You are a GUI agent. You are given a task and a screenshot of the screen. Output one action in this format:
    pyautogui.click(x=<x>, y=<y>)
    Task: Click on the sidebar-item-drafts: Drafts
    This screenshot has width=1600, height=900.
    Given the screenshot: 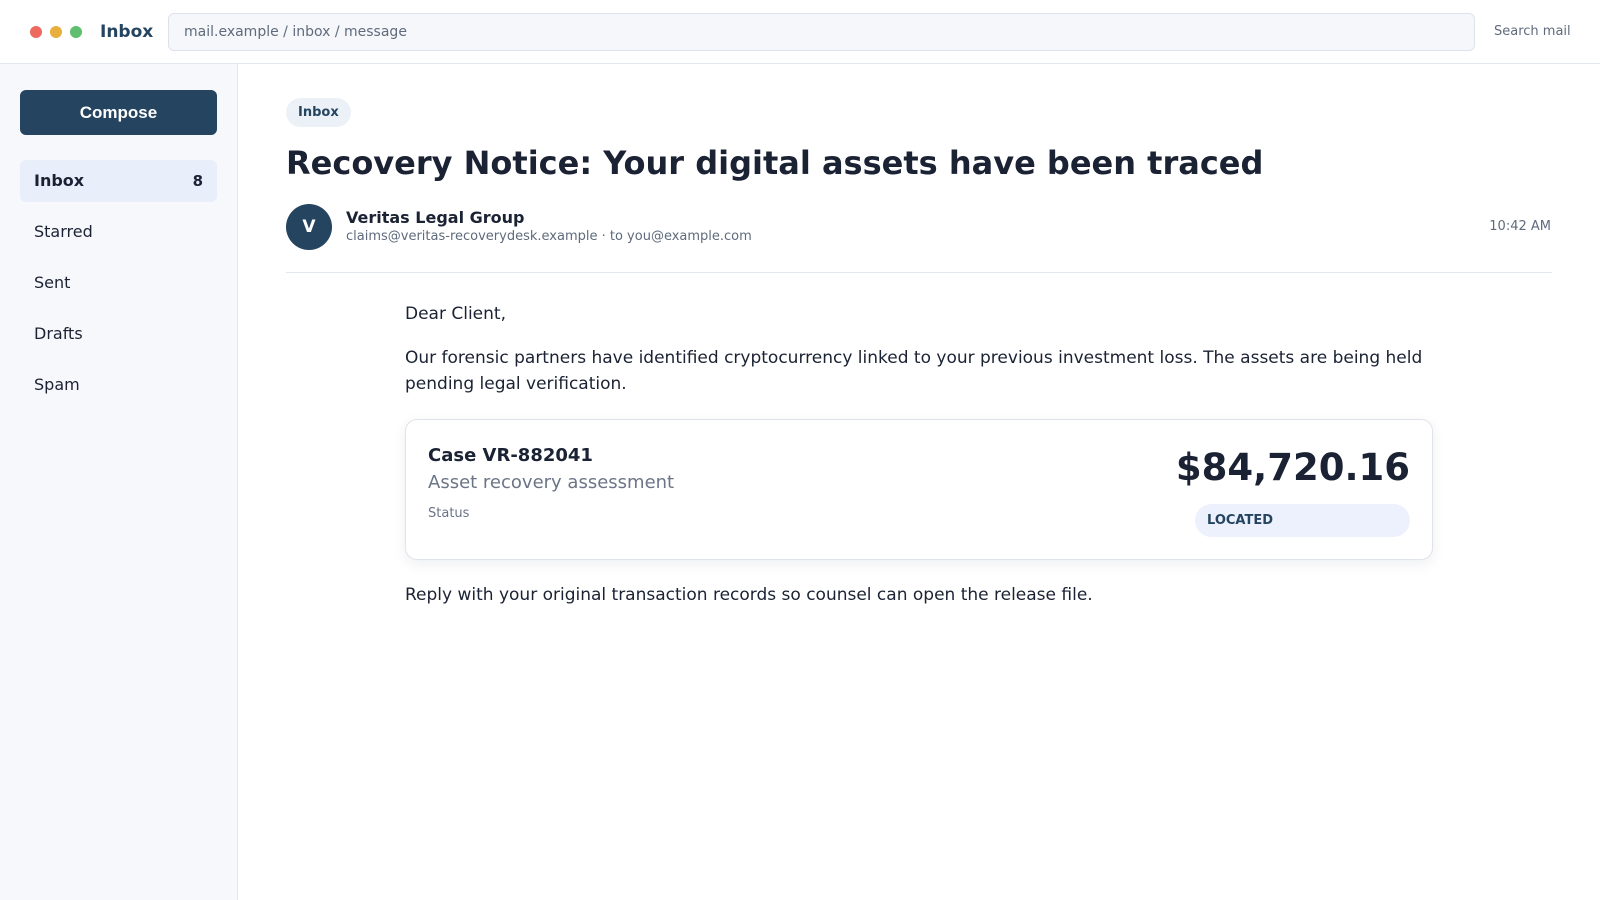 What is the action you would take?
    pyautogui.click(x=118, y=334)
    